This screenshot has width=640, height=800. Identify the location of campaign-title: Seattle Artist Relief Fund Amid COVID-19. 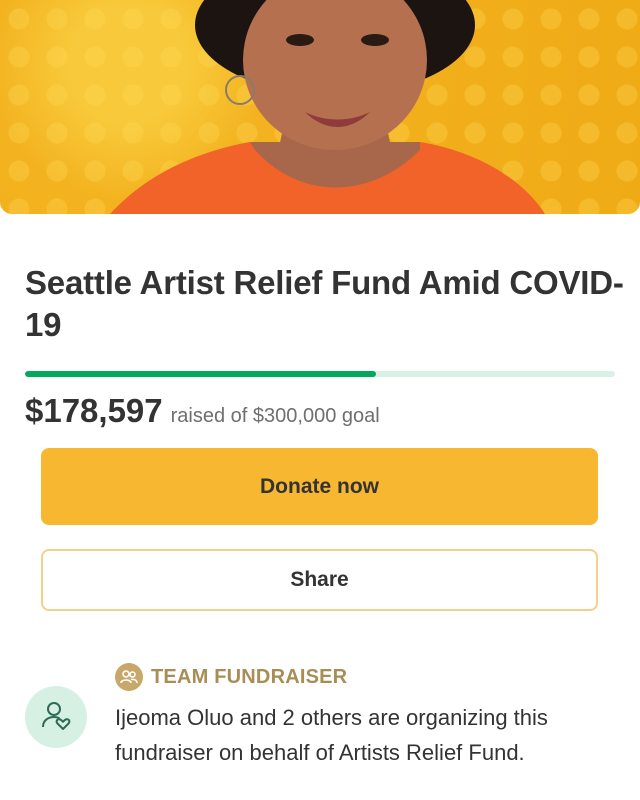
(324, 303).